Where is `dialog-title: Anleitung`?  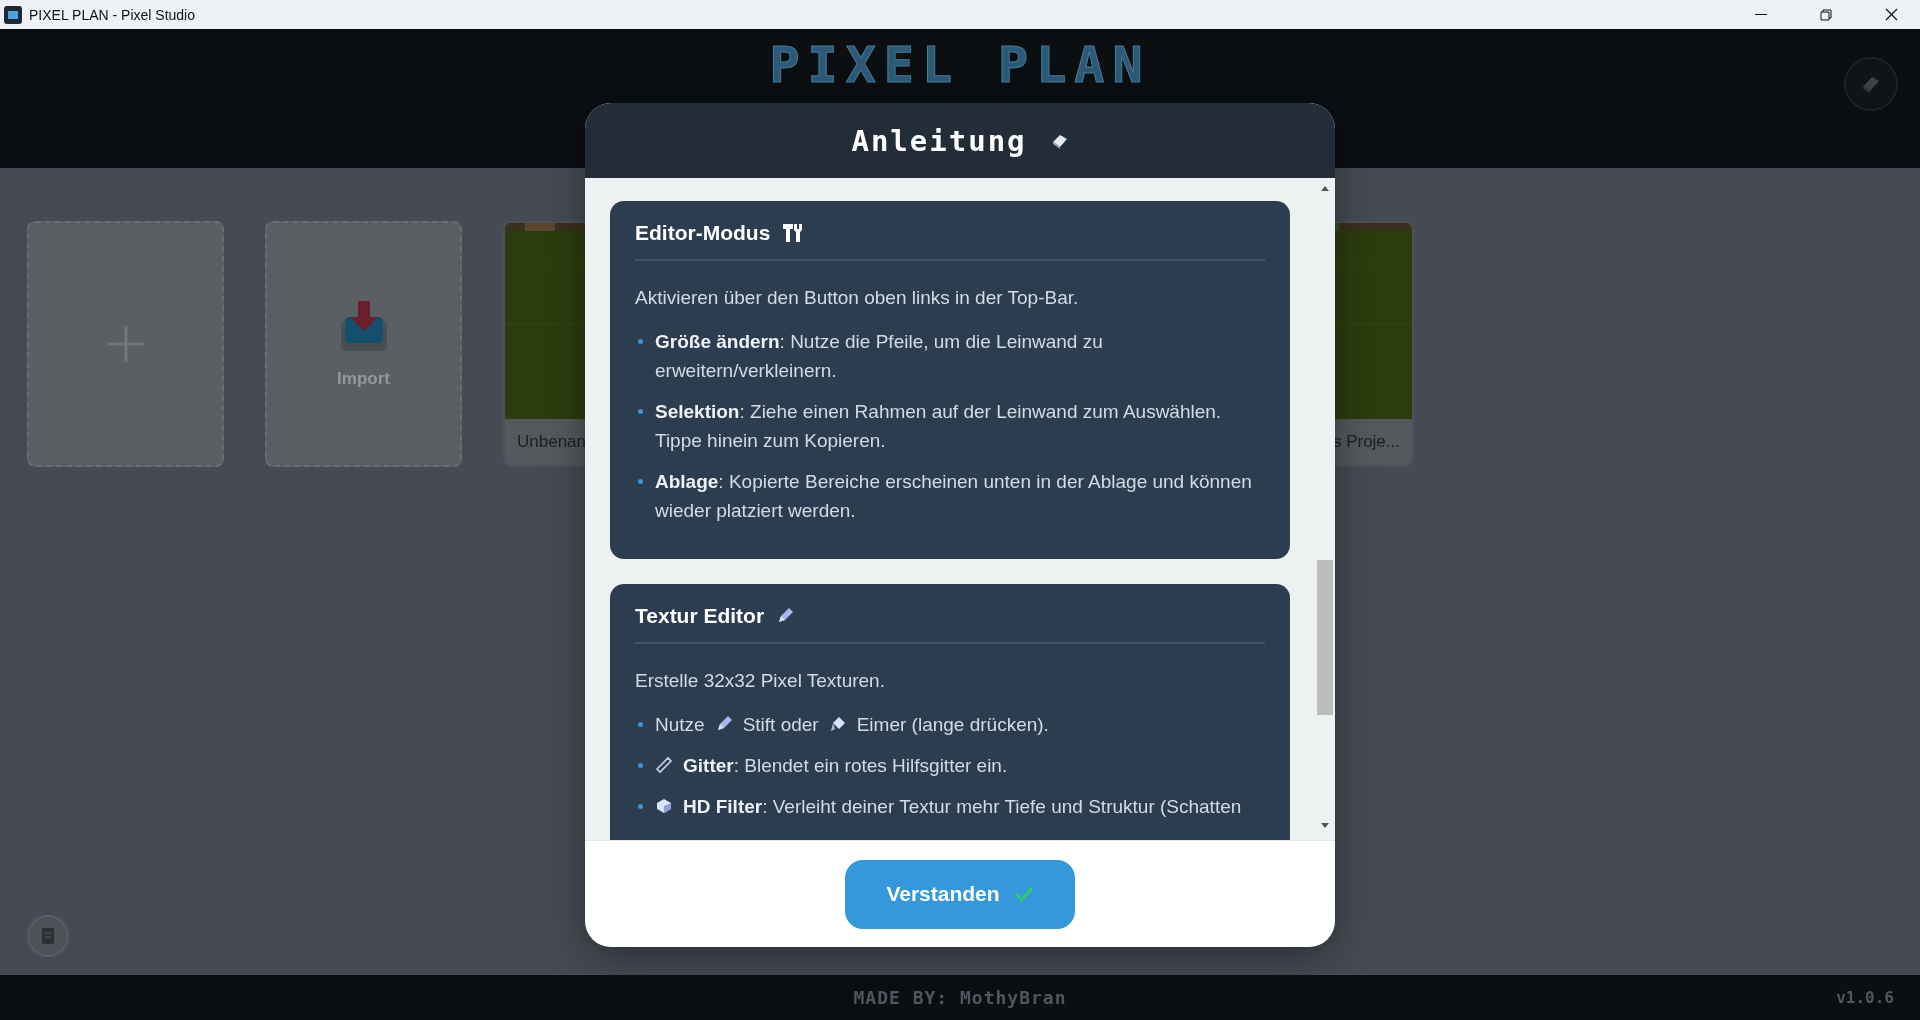
dialog-title: Anleitung is located at coordinates (939, 140).